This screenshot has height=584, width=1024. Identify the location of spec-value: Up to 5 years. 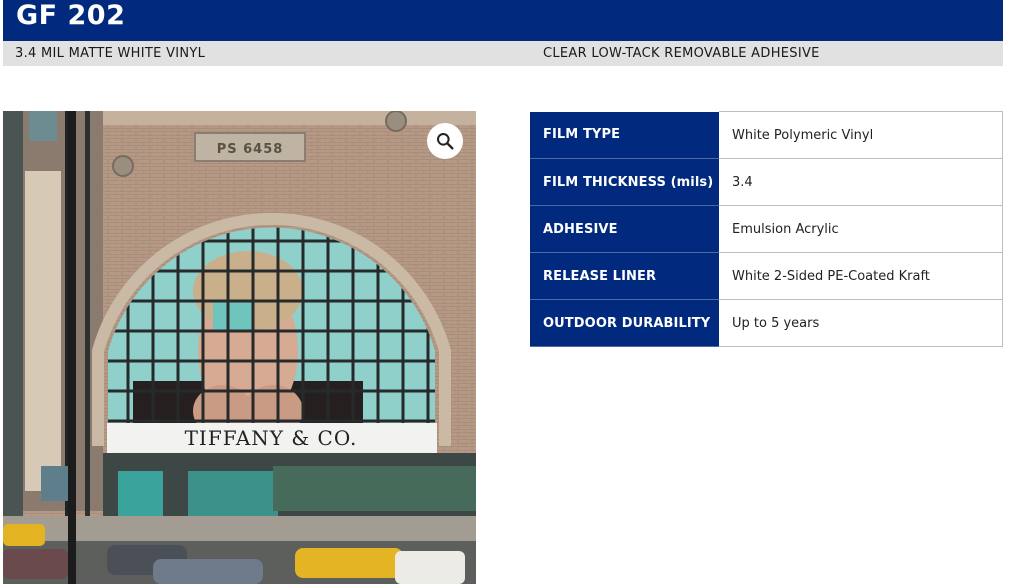
(861, 323).